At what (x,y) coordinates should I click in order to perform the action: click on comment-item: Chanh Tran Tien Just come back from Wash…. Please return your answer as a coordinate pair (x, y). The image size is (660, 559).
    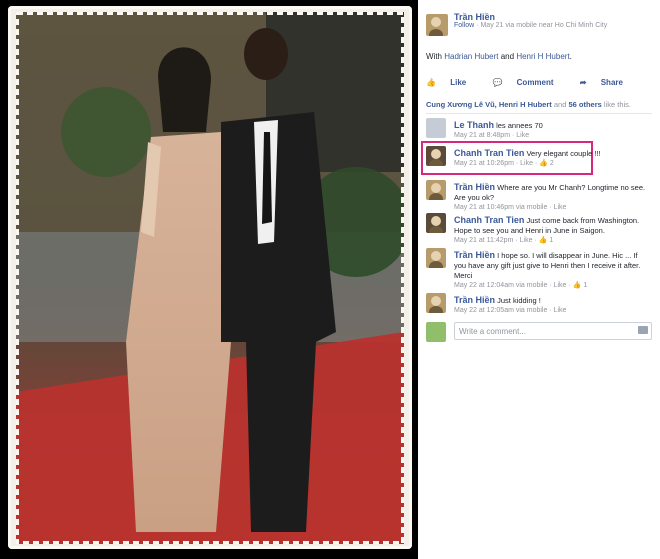
    Looking at the image, I should click on (539, 231).